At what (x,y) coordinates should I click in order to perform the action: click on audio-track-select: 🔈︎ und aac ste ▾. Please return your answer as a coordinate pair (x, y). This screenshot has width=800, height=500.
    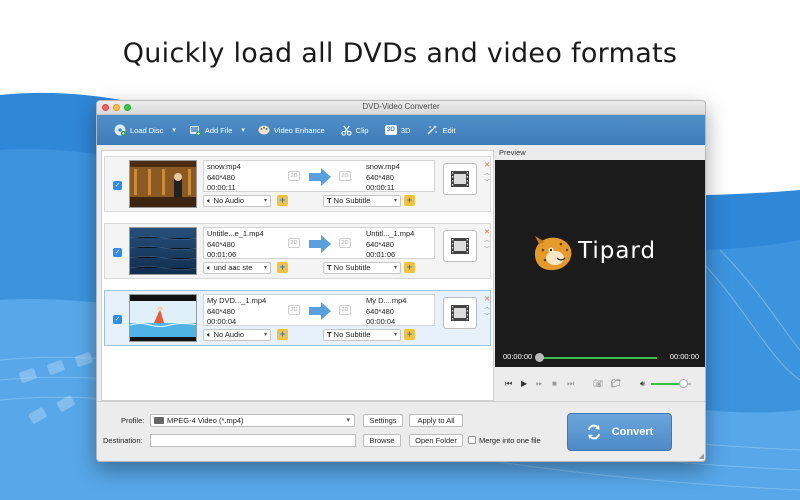
    Looking at the image, I should click on (237, 268).